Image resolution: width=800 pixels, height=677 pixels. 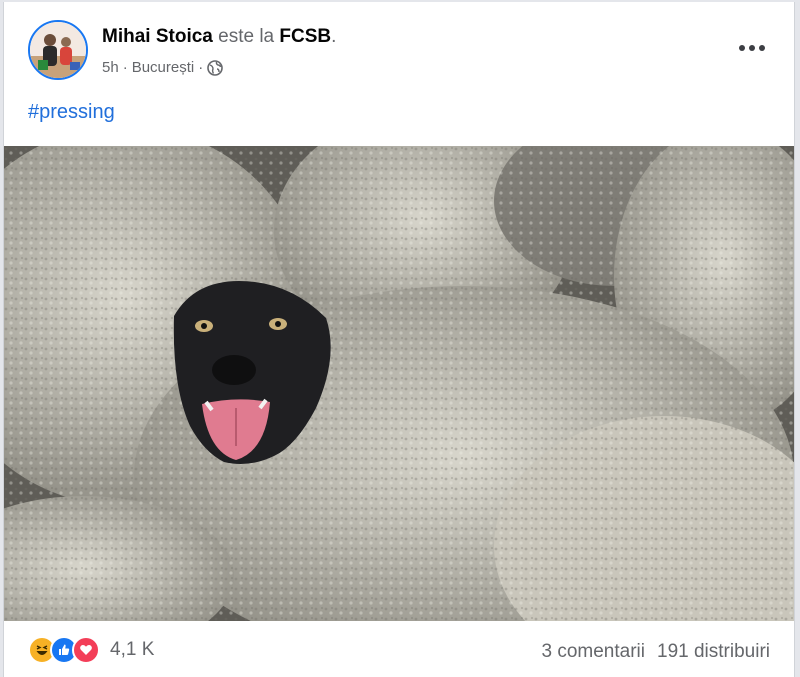 I want to click on author-name: Mihai Stoica, so click(x=157, y=36).